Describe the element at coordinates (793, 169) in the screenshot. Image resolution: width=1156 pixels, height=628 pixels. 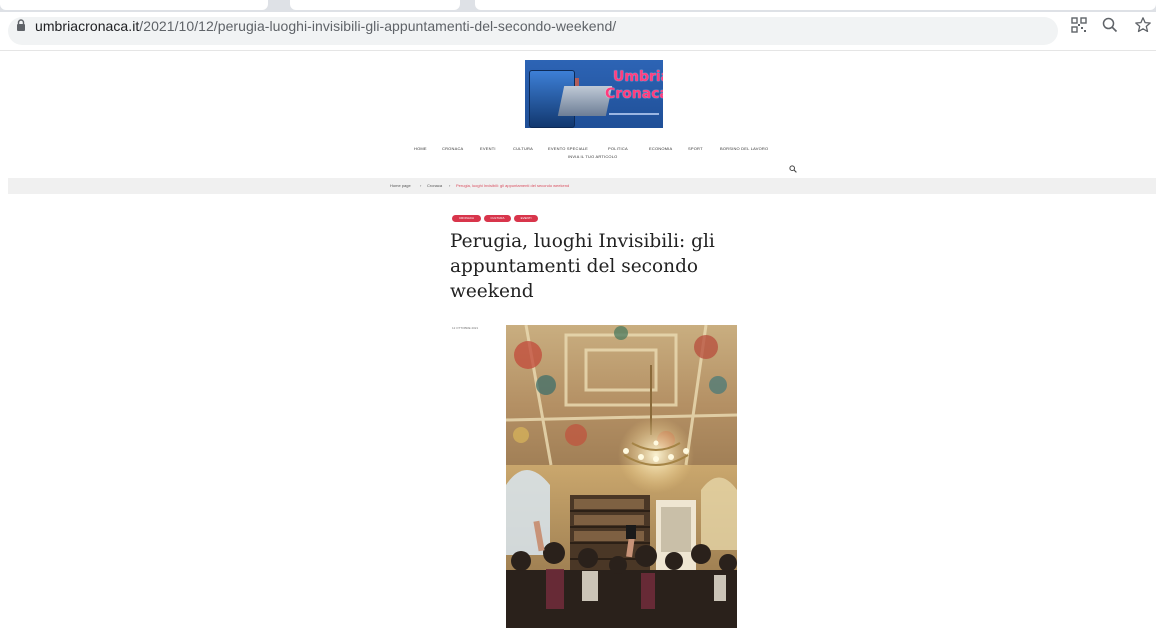
I see `search-icon` at that location.